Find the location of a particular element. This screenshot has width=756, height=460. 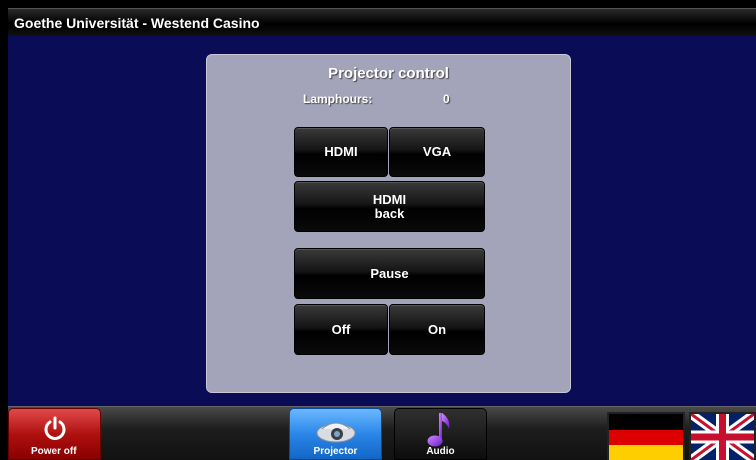

projector-tab-label: Projector is located at coordinates (335, 451).